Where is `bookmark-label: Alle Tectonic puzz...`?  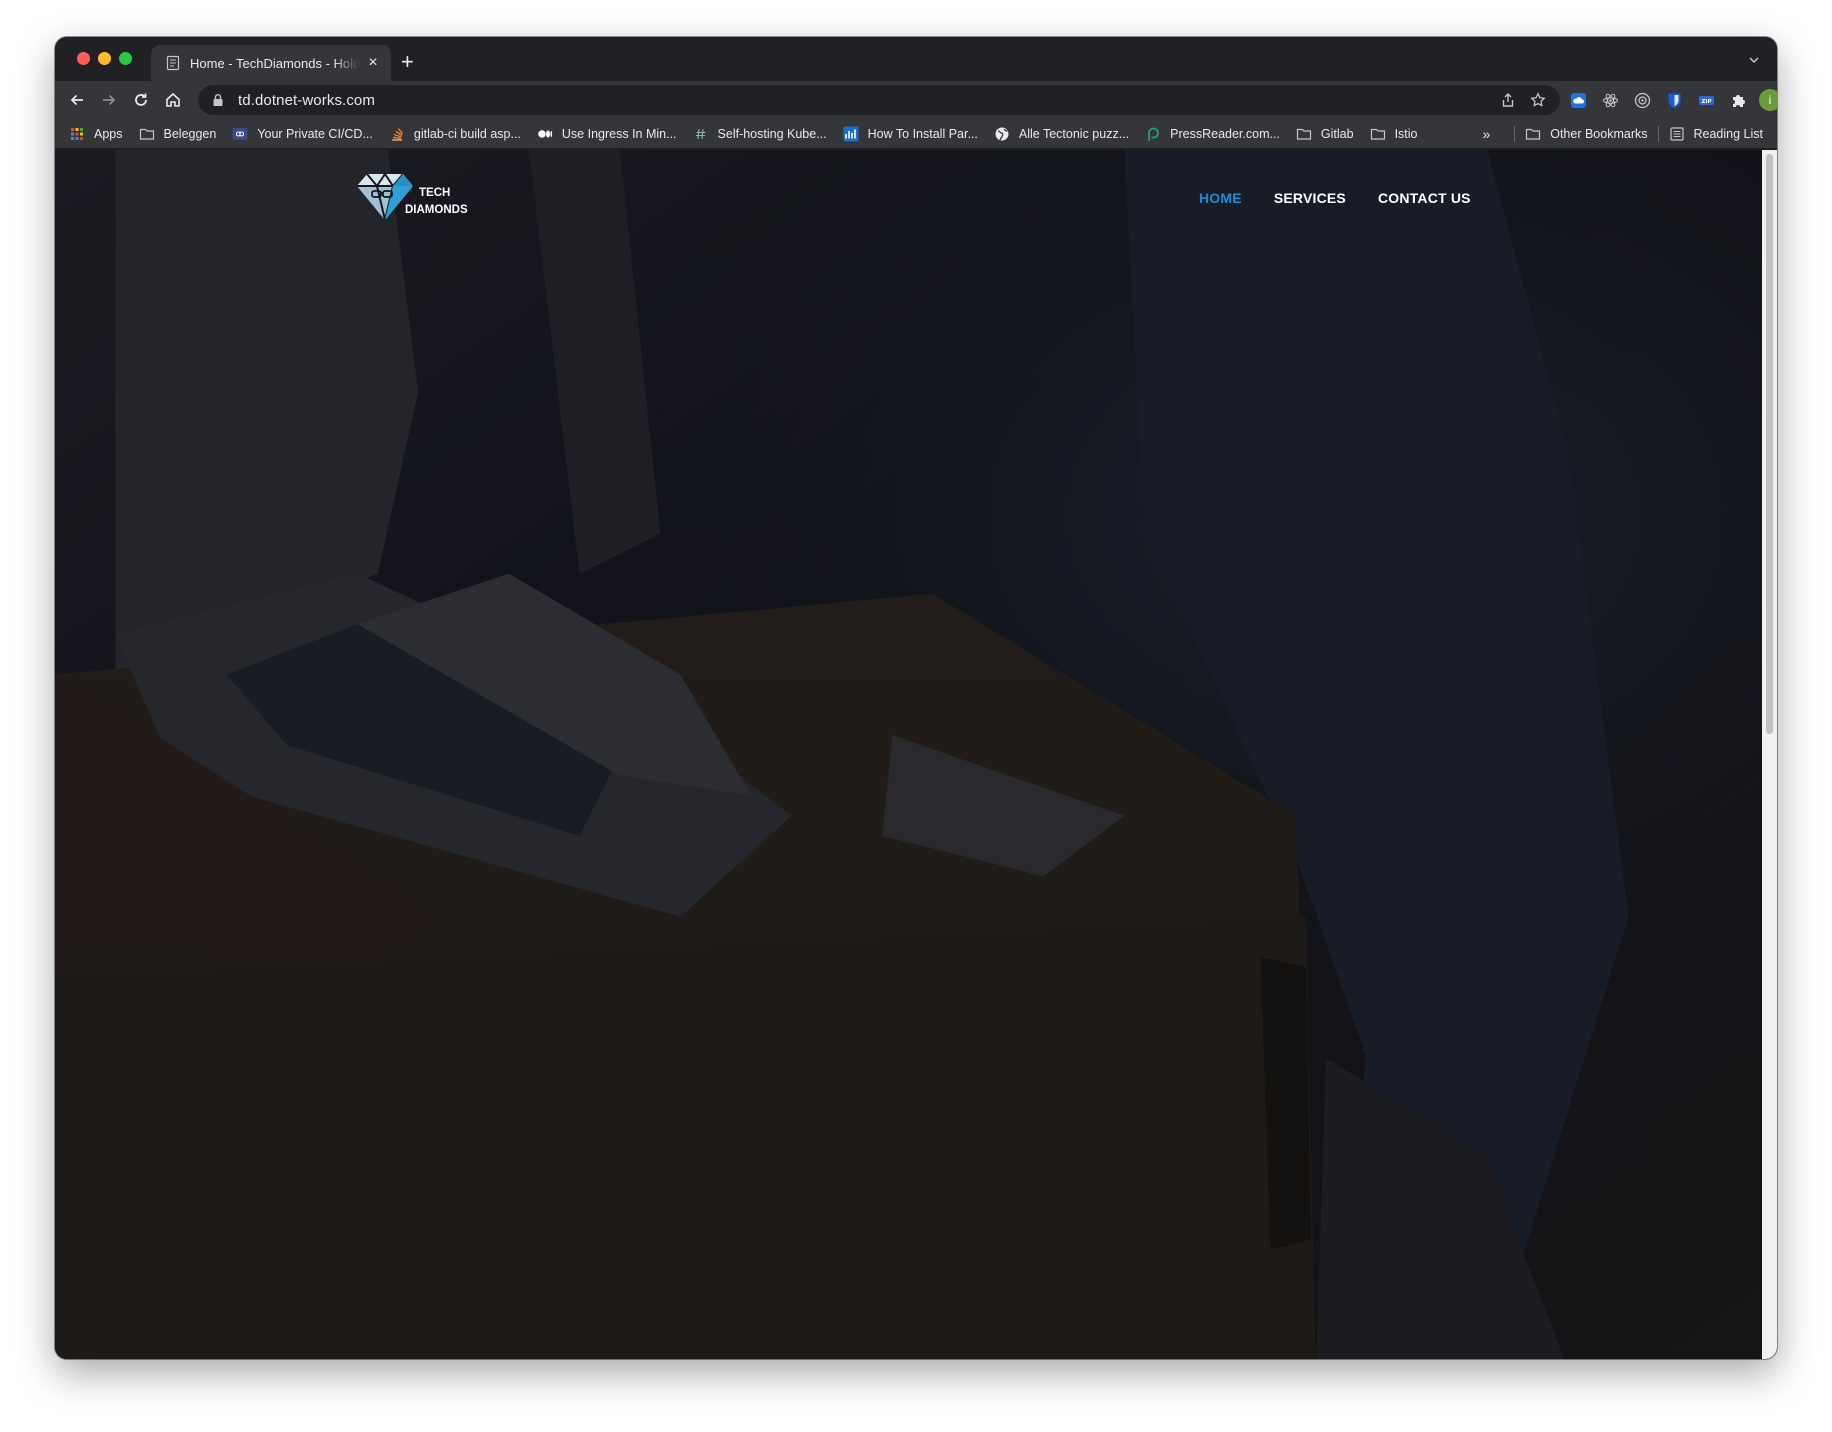 bookmark-label: Alle Tectonic puzz... is located at coordinates (1074, 133).